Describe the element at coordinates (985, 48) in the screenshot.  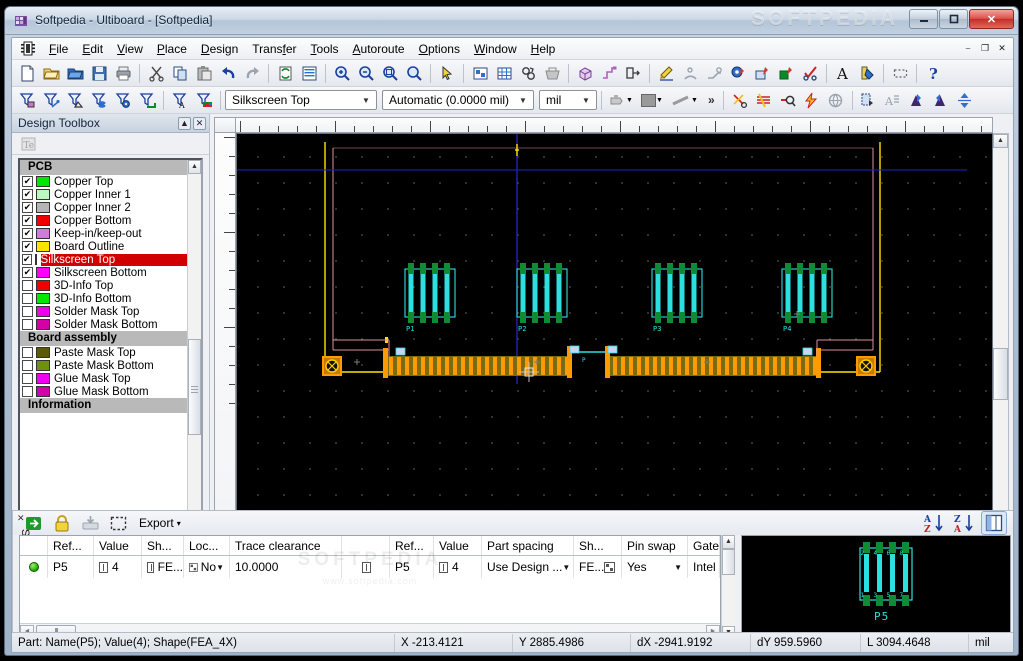
I see `mdi-maximize-button: ❐` at that location.